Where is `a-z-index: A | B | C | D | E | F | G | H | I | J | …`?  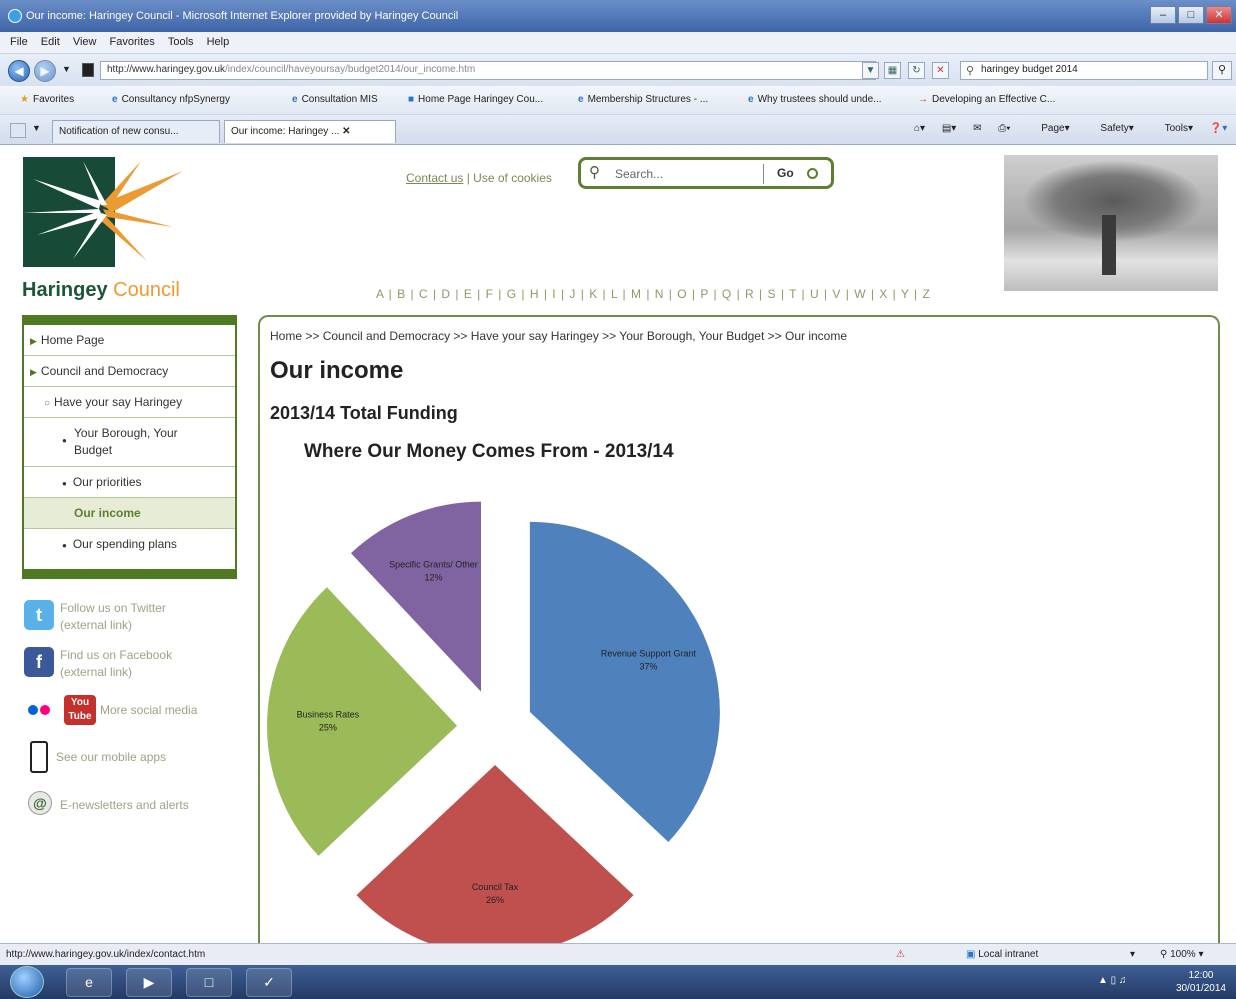 a-z-index: A | B | C | D | E | F | G | H | I | J | … is located at coordinates (653, 294).